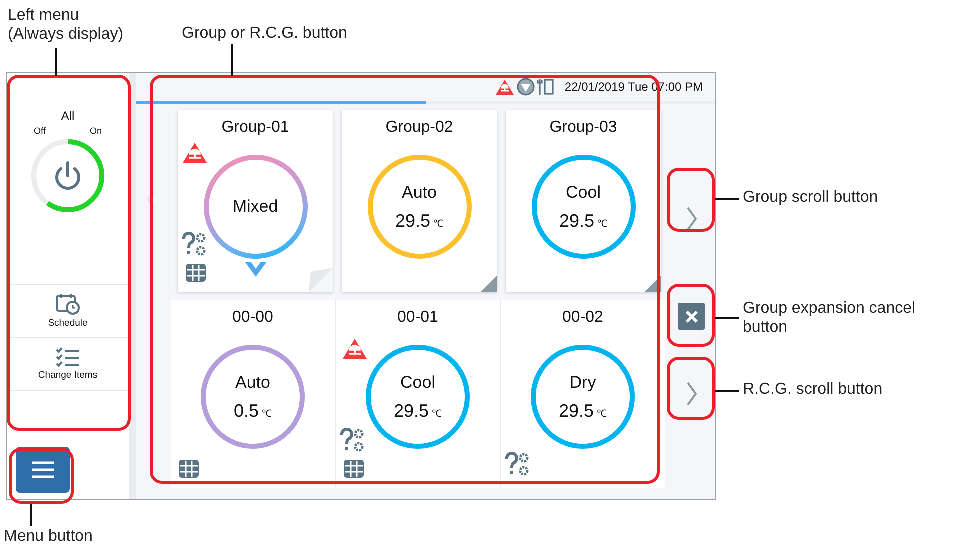  What do you see at coordinates (40, 131) in the screenshot?
I see `off-label: Off` at bounding box center [40, 131].